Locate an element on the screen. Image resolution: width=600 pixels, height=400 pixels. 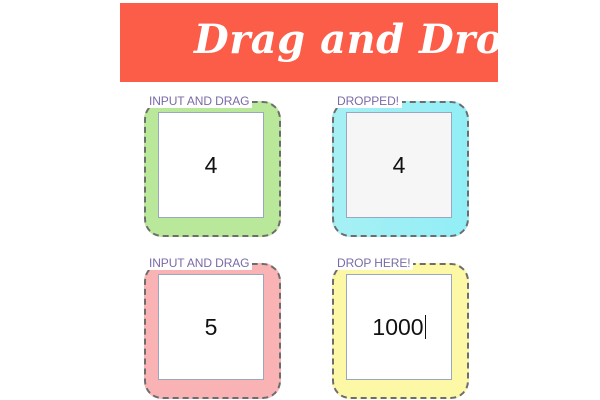
header-banner: Drag and Drop is located at coordinates (325, 42).